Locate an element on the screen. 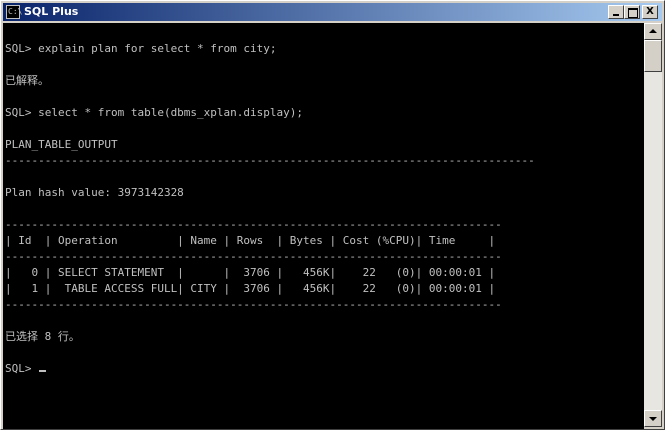 The width and height of the screenshot is (665, 430). console-line: 已解释。 is located at coordinates (27, 80).